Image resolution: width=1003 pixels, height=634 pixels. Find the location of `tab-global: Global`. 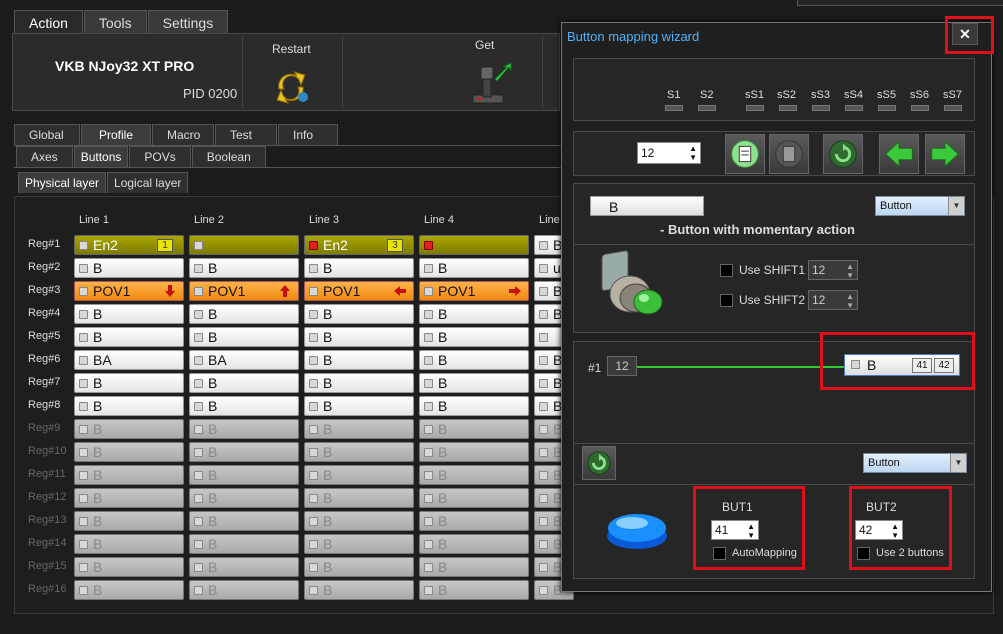

tab-global: Global is located at coordinates (47, 134).